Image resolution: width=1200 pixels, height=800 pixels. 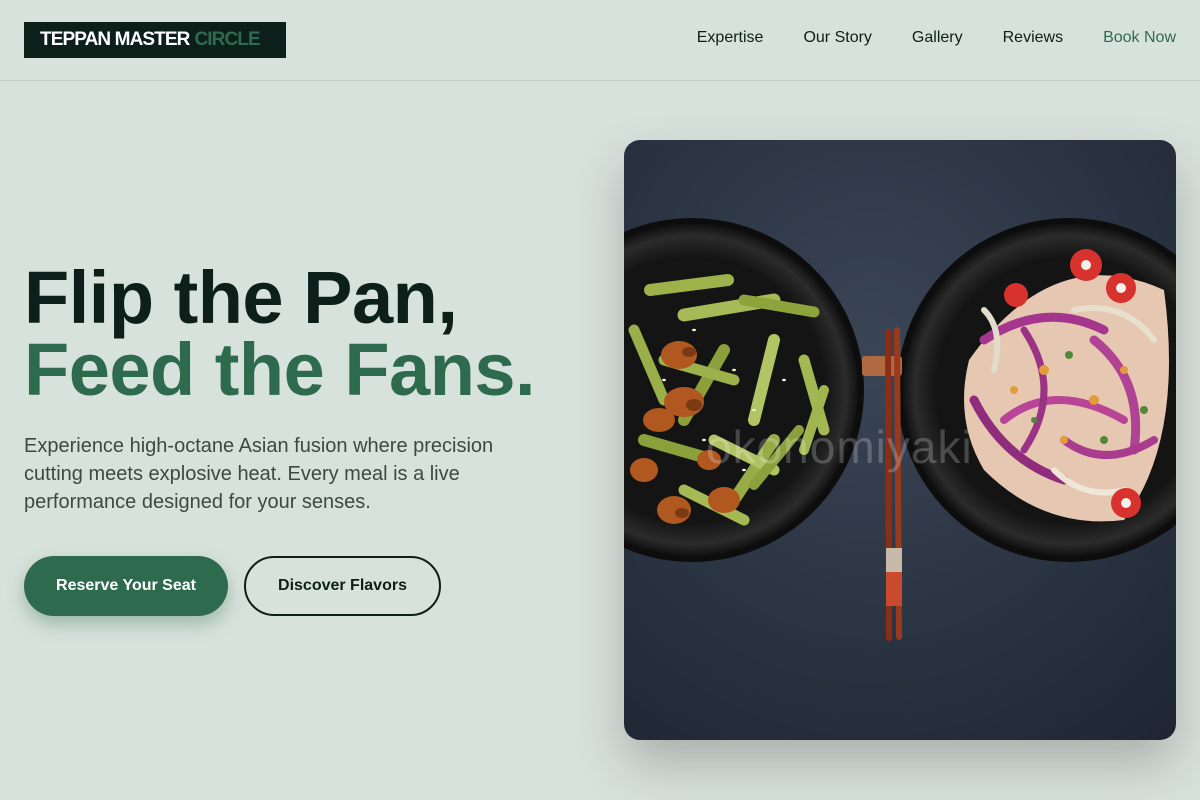 What do you see at coordinates (227, 39) in the screenshot?
I see `brand-name-part2: CIRCLE` at bounding box center [227, 39].